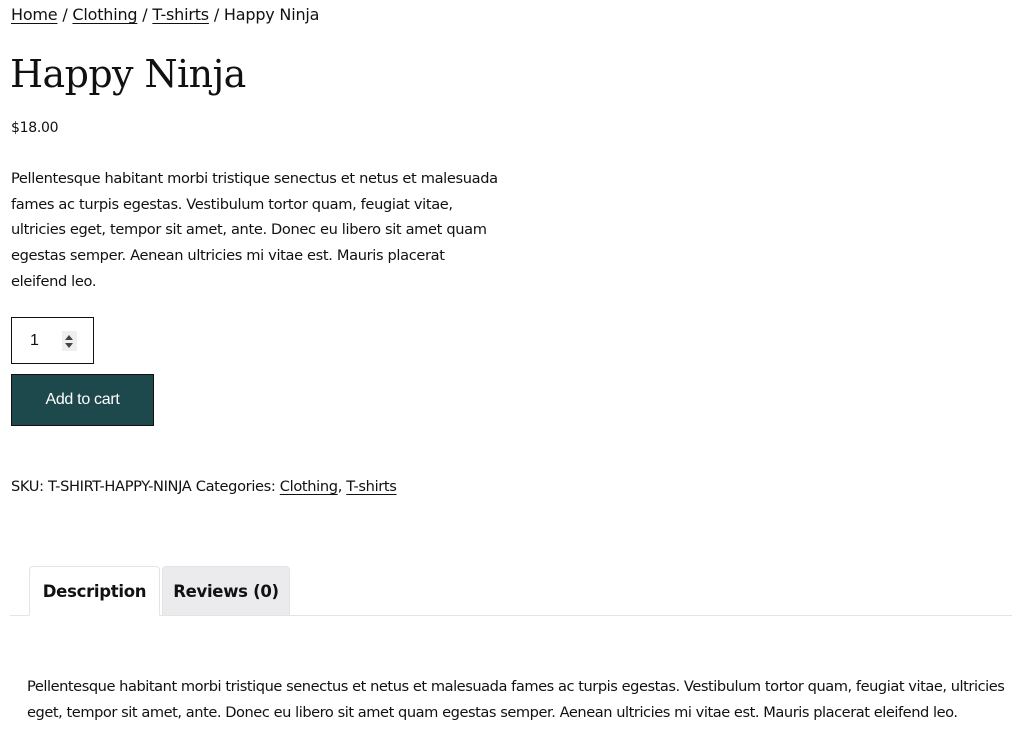 The image size is (1017, 753). Describe the element at coordinates (69, 337) in the screenshot. I see `spinner-up-icon` at that location.